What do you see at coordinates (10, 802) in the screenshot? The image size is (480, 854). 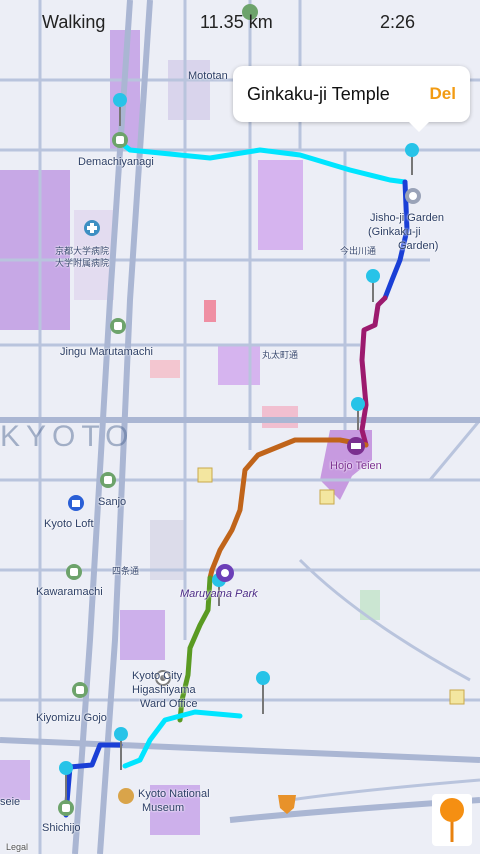 I see `label-partial: seie` at bounding box center [10, 802].